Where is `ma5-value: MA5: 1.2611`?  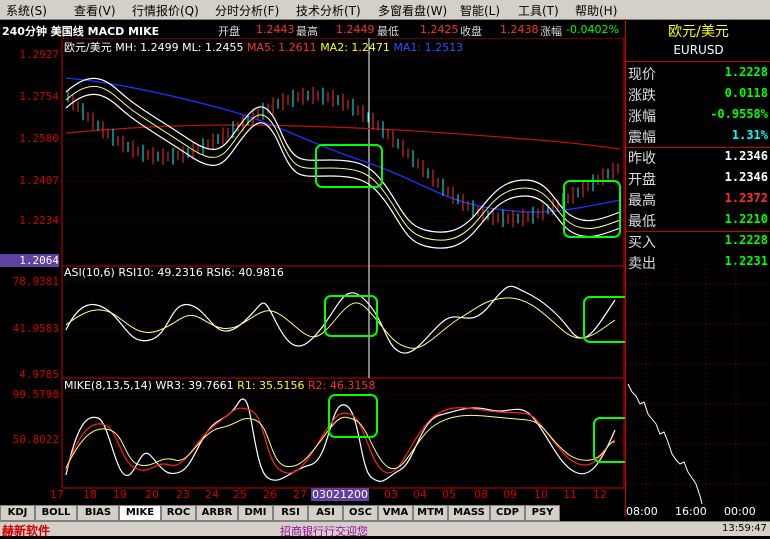
ma5-value: MA5: 1.2611 is located at coordinates (281, 47).